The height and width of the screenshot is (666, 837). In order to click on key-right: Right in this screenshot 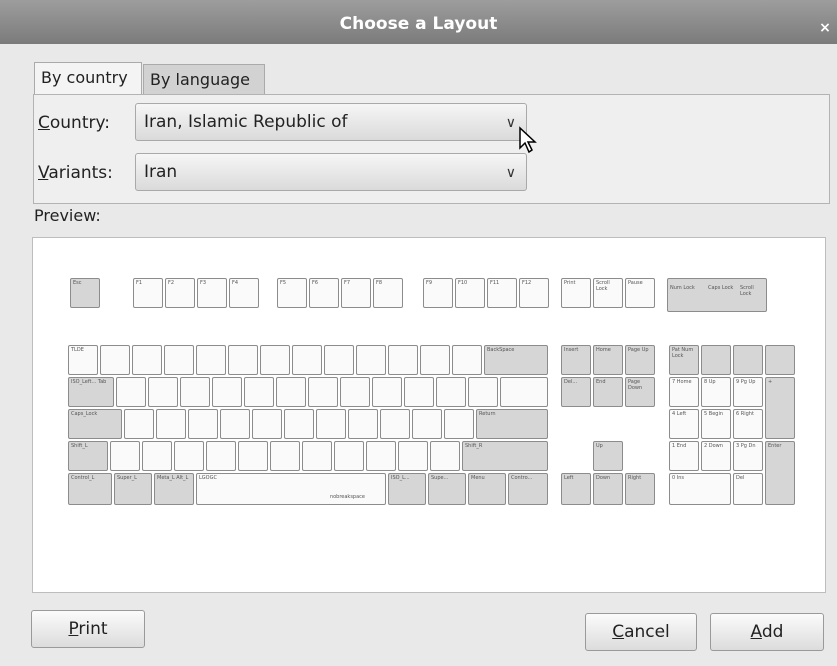, I will do `click(640, 489)`.